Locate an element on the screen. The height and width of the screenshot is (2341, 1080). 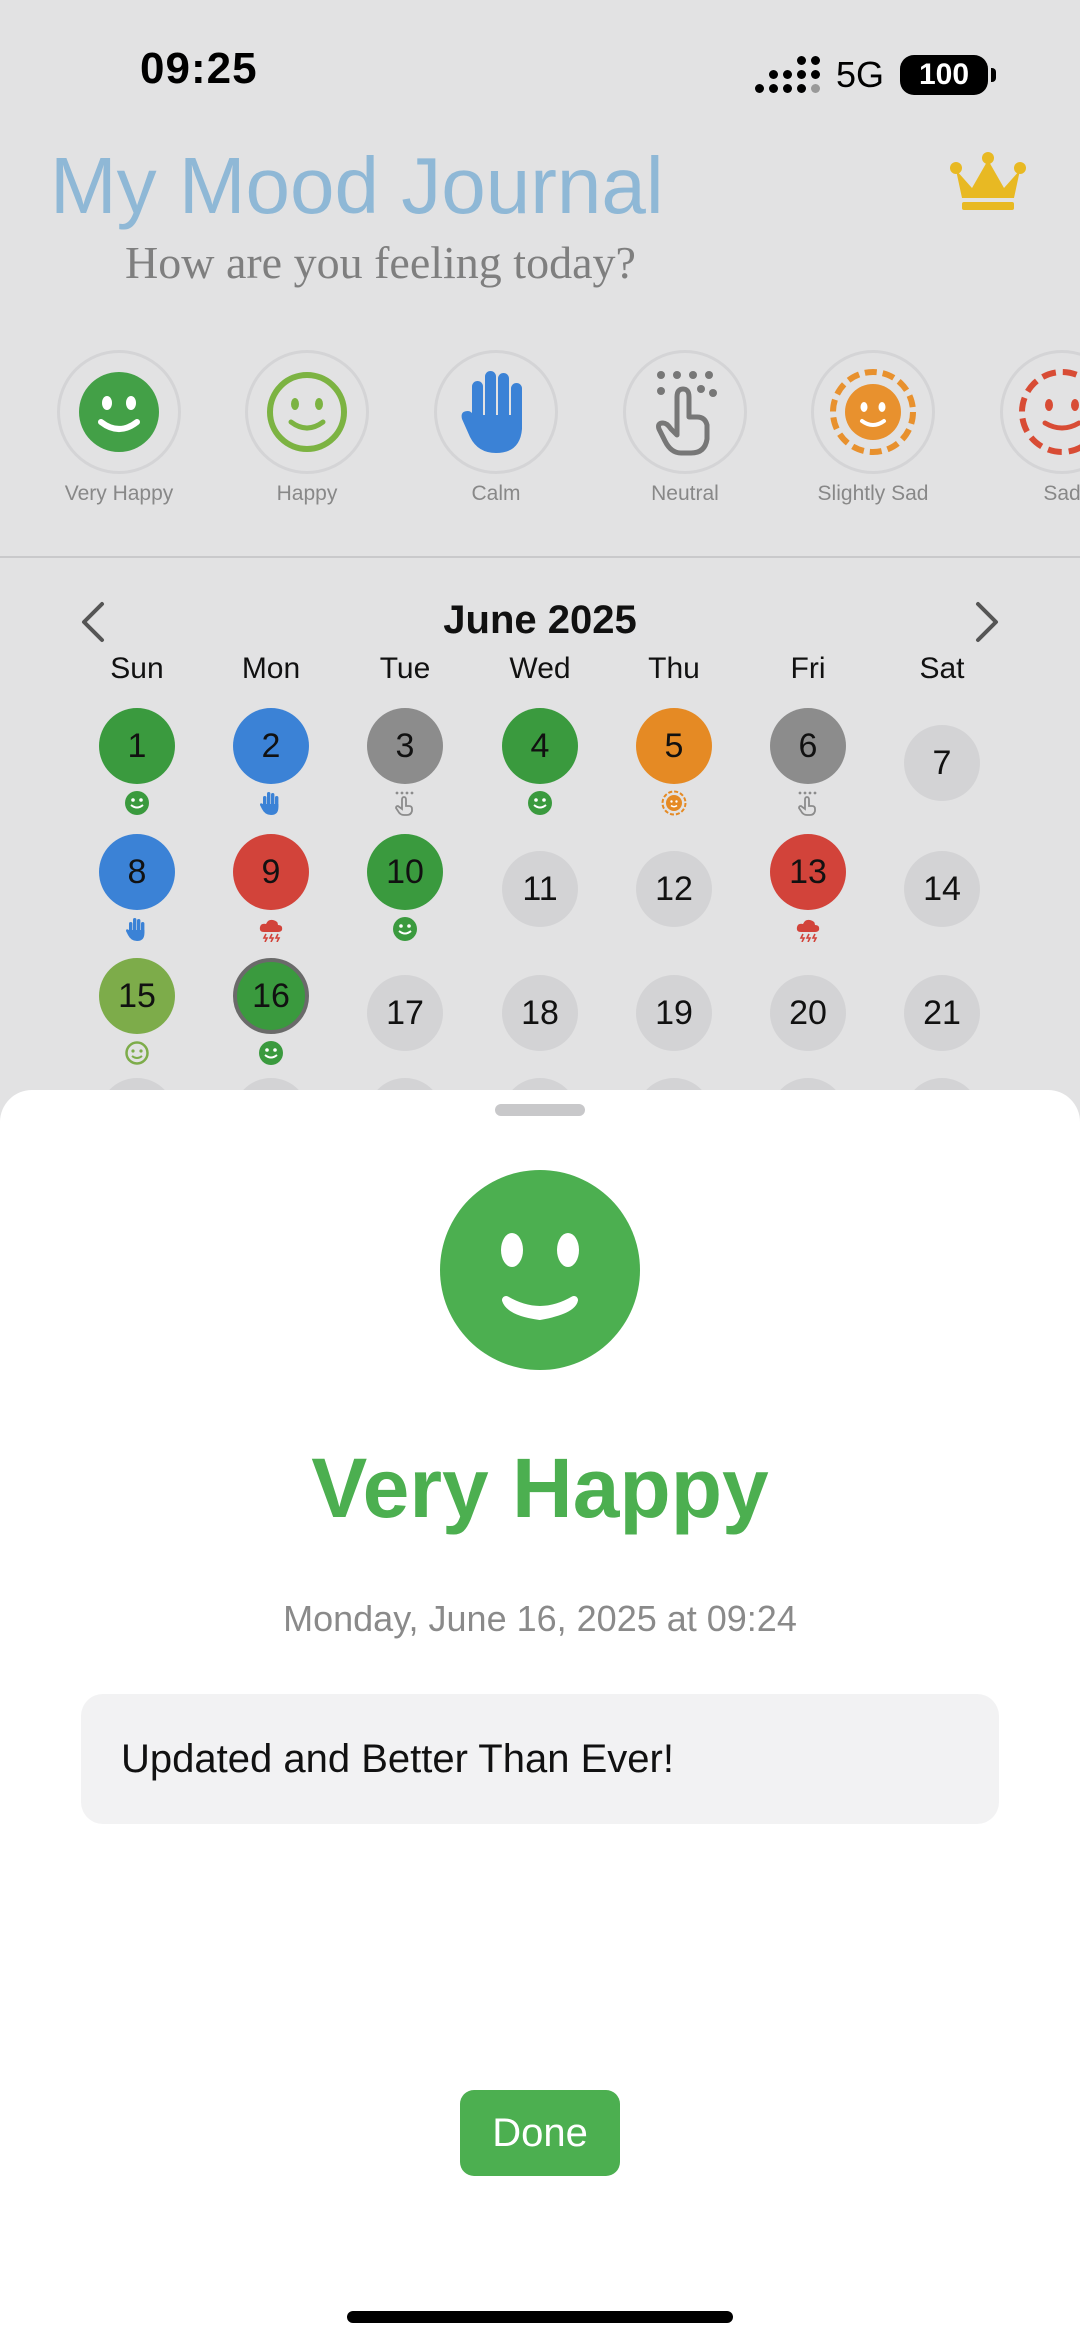
status-time: 09:25 is located at coordinates (199, 68).